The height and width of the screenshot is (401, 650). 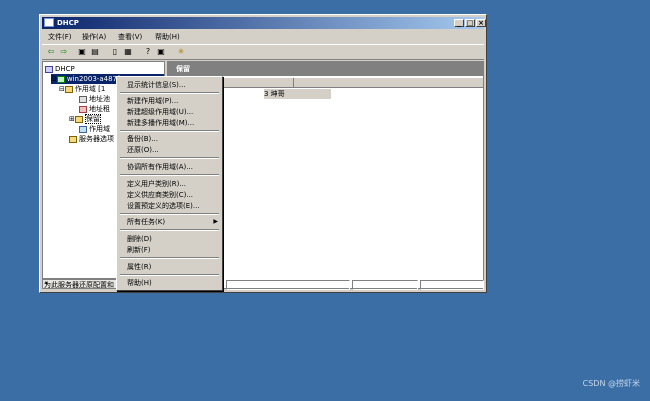 What do you see at coordinates (139, 267) in the screenshot?
I see `menu-item-properties: 属性(R)` at bounding box center [139, 267].